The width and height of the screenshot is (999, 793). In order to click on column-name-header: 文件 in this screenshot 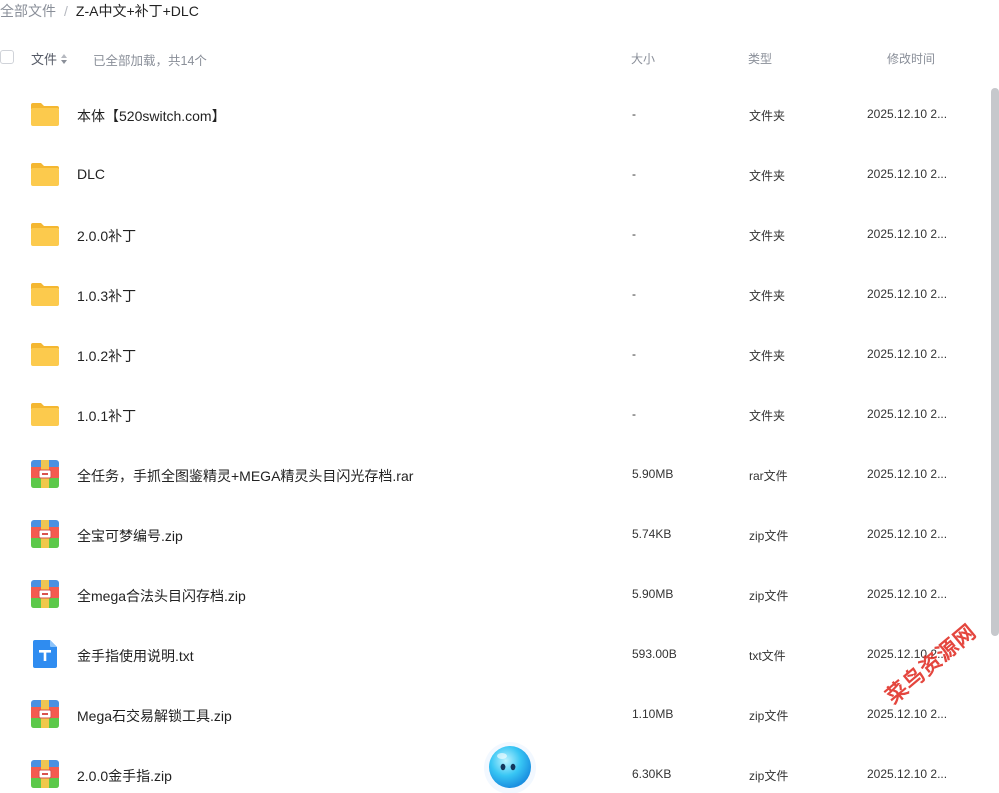, I will do `click(49, 58)`.